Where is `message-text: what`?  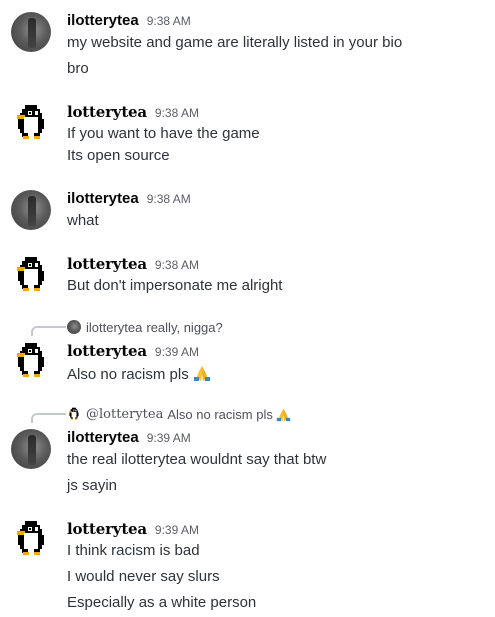
message-text: what is located at coordinates (83, 220).